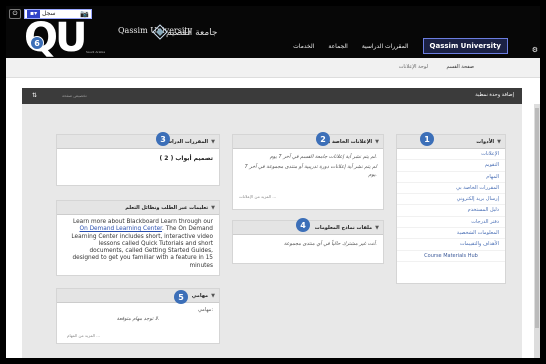 The height and width of the screenshot is (364, 546). What do you see at coordinates (465, 46) in the screenshot?
I see `nav-active-tab: Qassim University` at bounding box center [465, 46].